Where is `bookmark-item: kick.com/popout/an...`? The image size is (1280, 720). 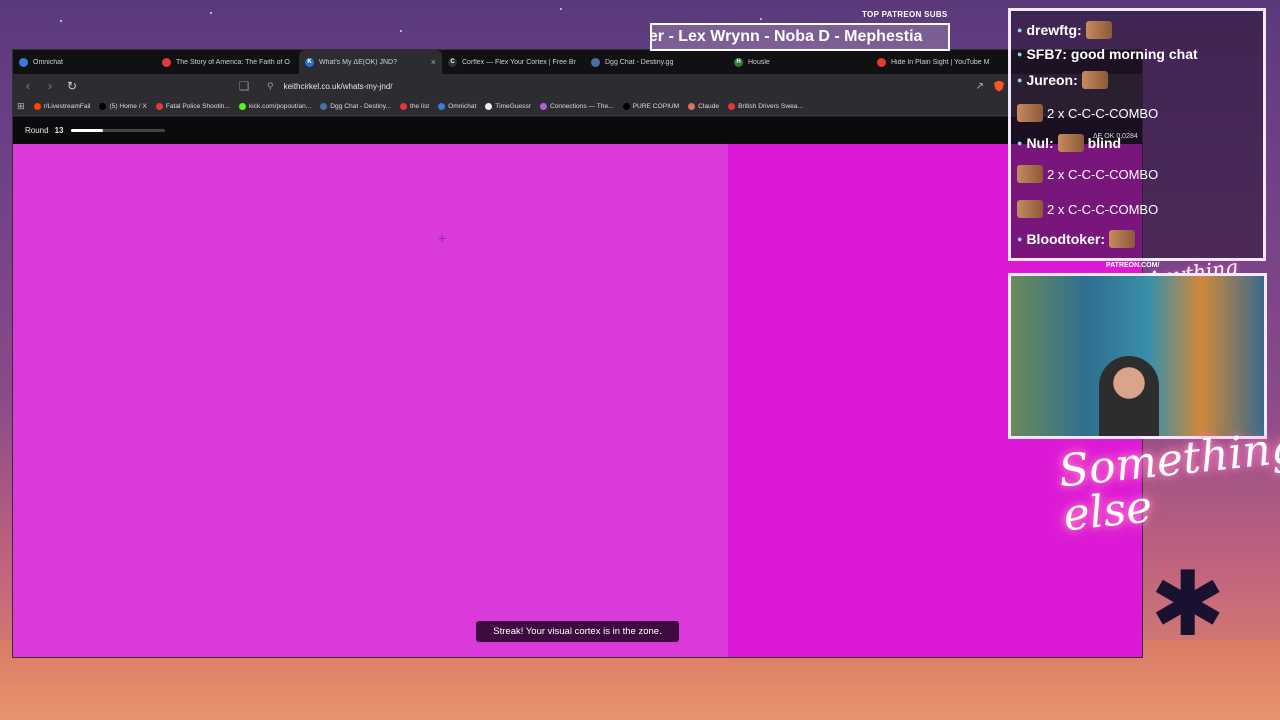 bookmark-item: kick.com/popout/an... is located at coordinates (275, 106).